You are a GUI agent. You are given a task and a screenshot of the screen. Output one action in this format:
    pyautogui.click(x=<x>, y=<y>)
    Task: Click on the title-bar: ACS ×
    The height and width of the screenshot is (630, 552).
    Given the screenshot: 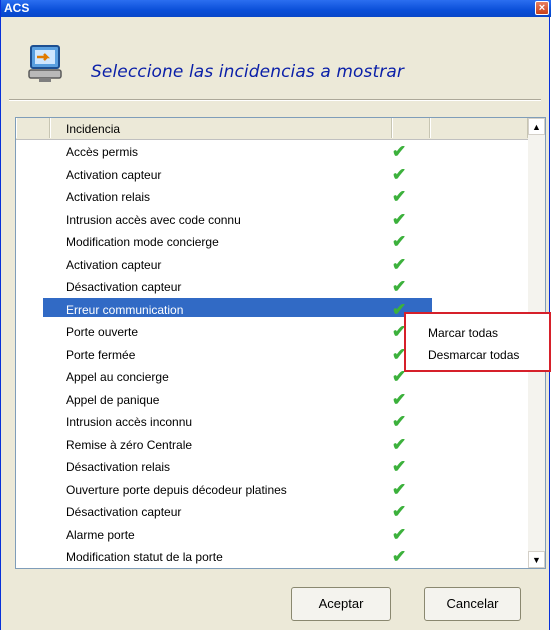 What is the action you would take?
    pyautogui.click(x=276, y=8)
    